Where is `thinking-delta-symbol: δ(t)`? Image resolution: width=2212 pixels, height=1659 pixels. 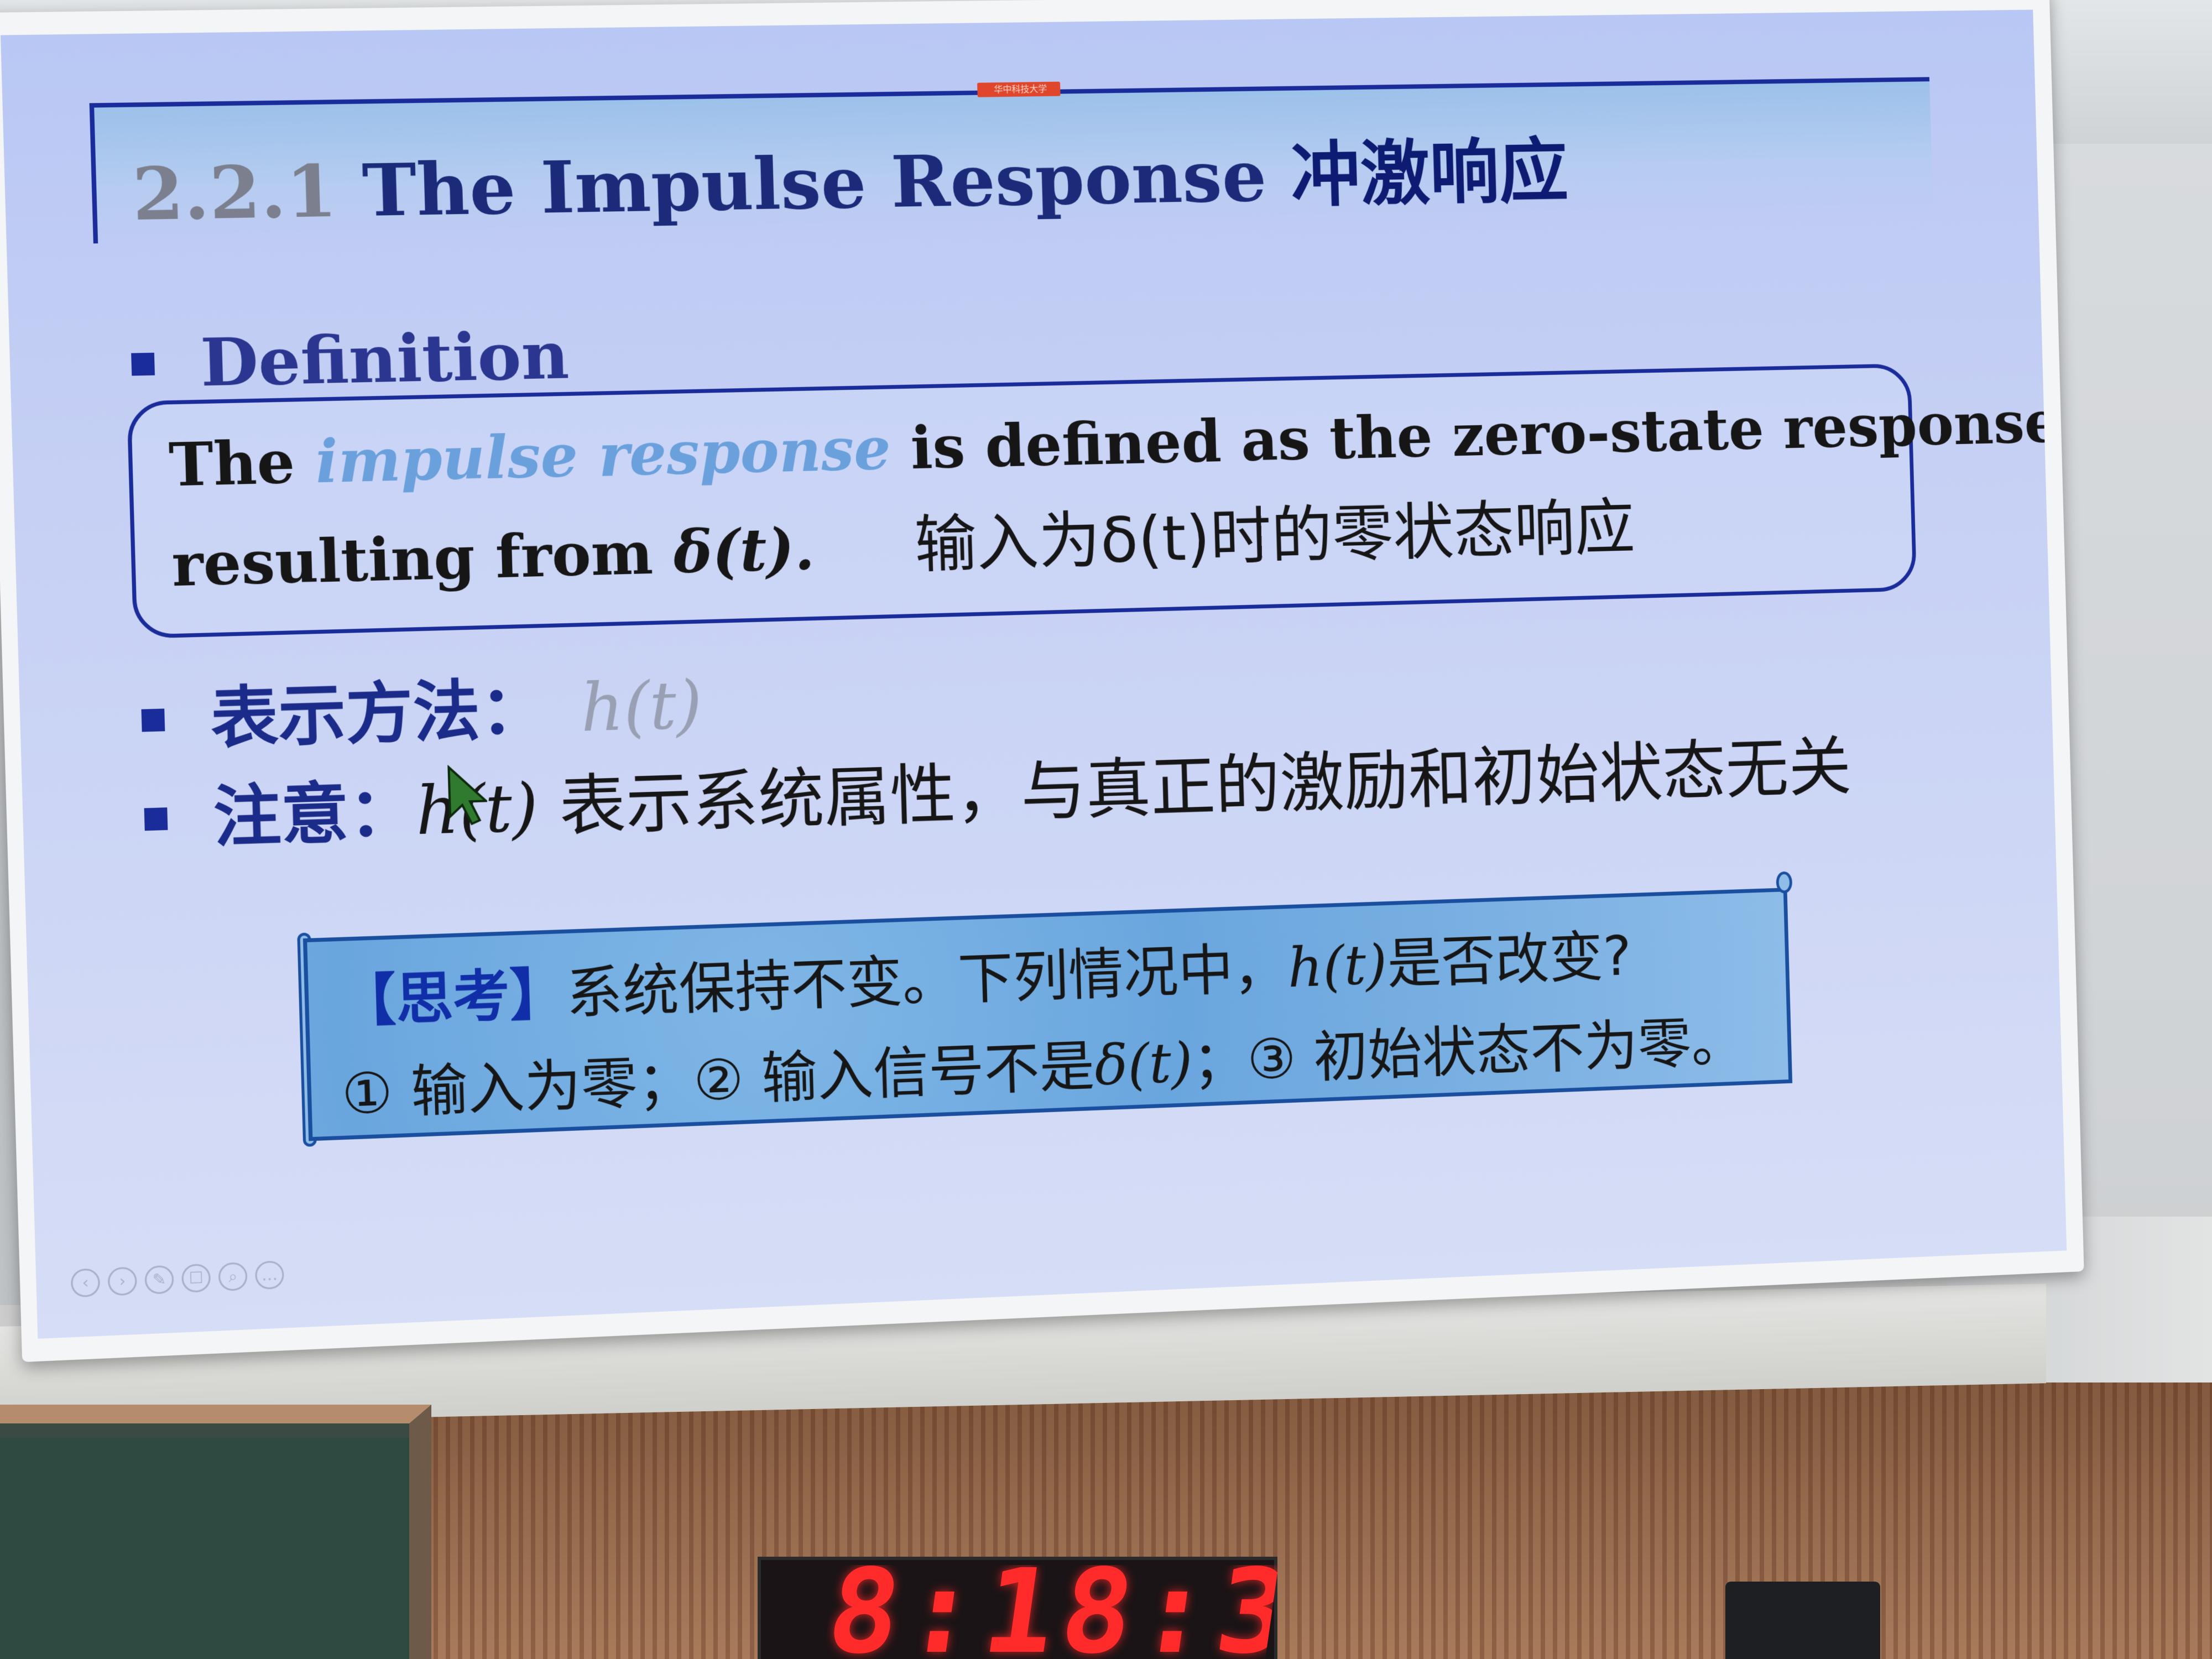
thinking-delta-symbol: δ(t) is located at coordinates (1143, 1064).